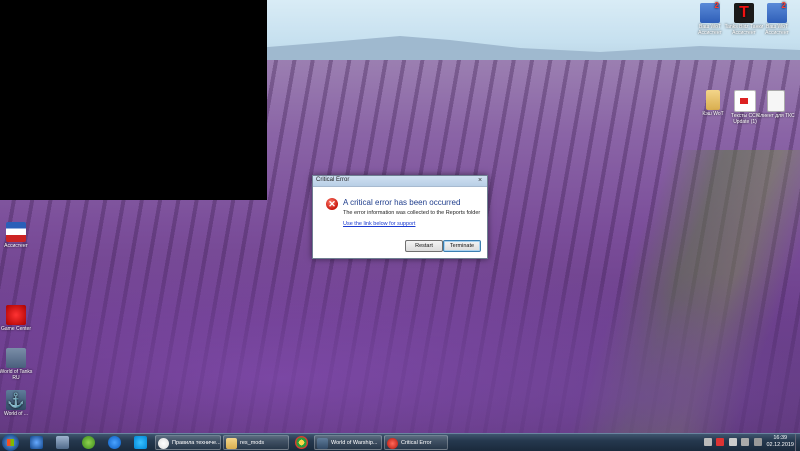 The height and width of the screenshot is (451, 800). Describe the element at coordinates (163, 443) in the screenshot. I see `yandex-icon` at that location.